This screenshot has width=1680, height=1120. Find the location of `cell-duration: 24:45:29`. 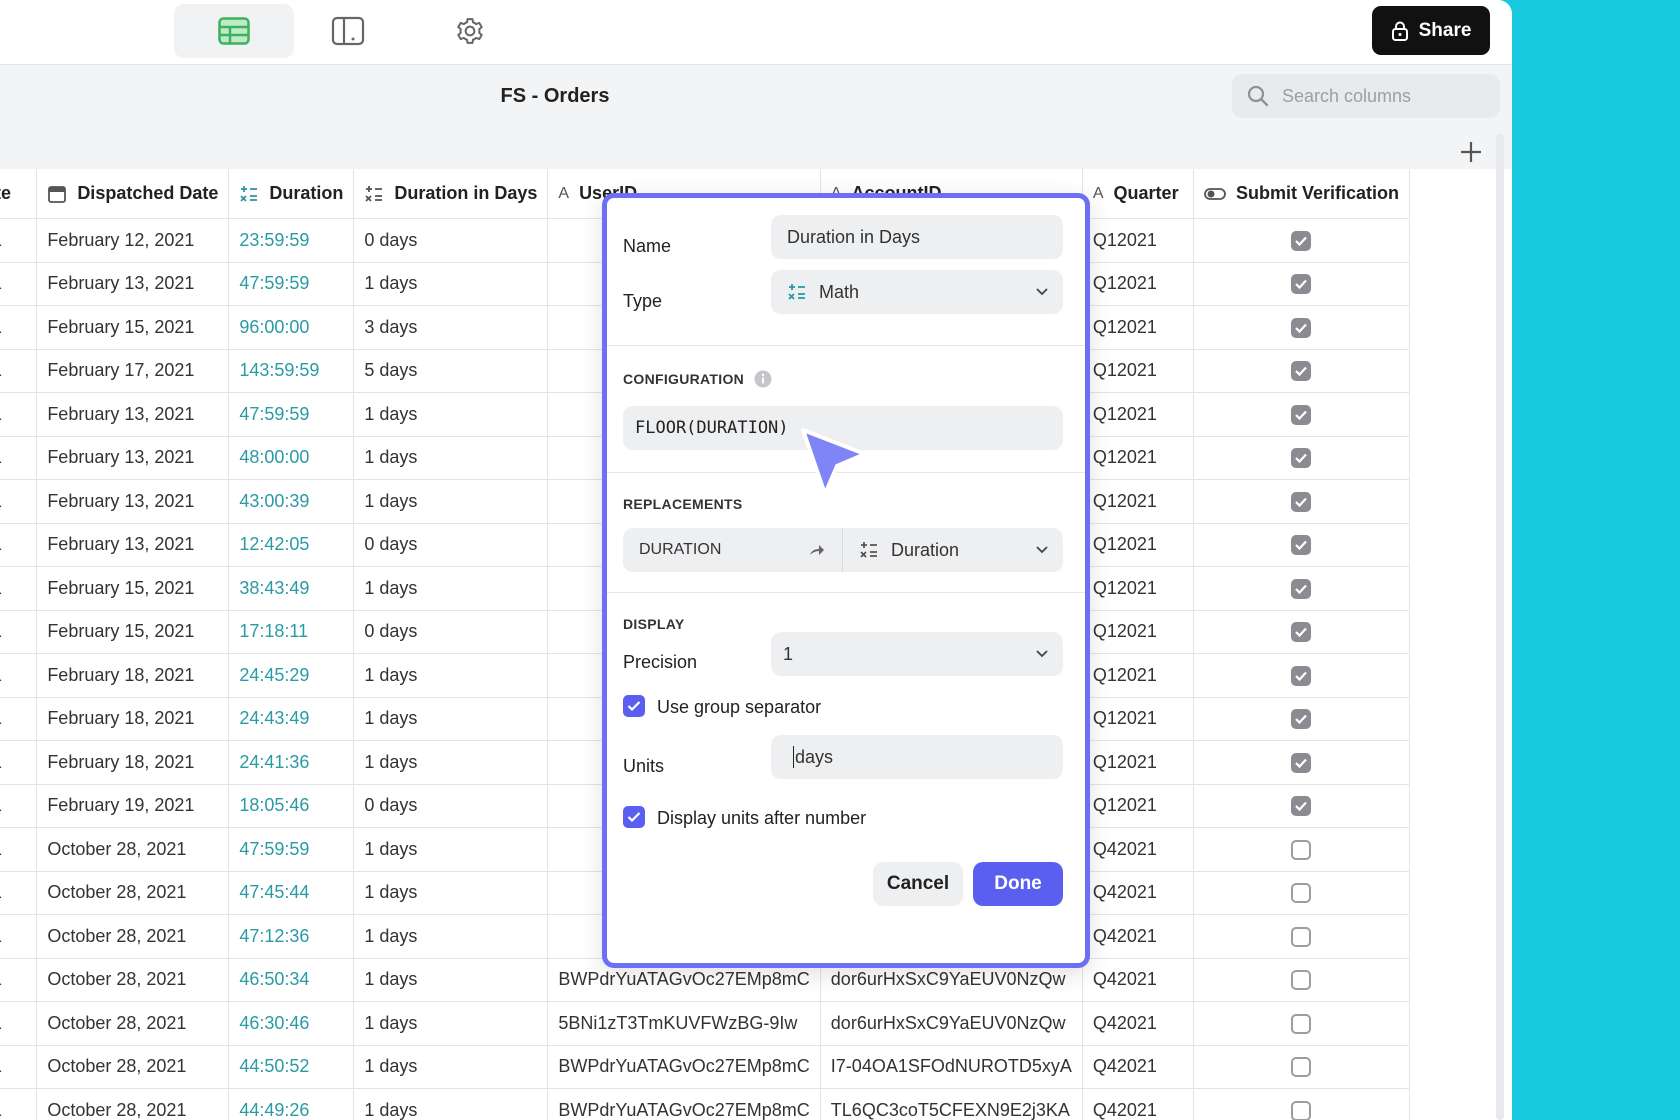

cell-duration: 24:45:29 is located at coordinates (291, 675).